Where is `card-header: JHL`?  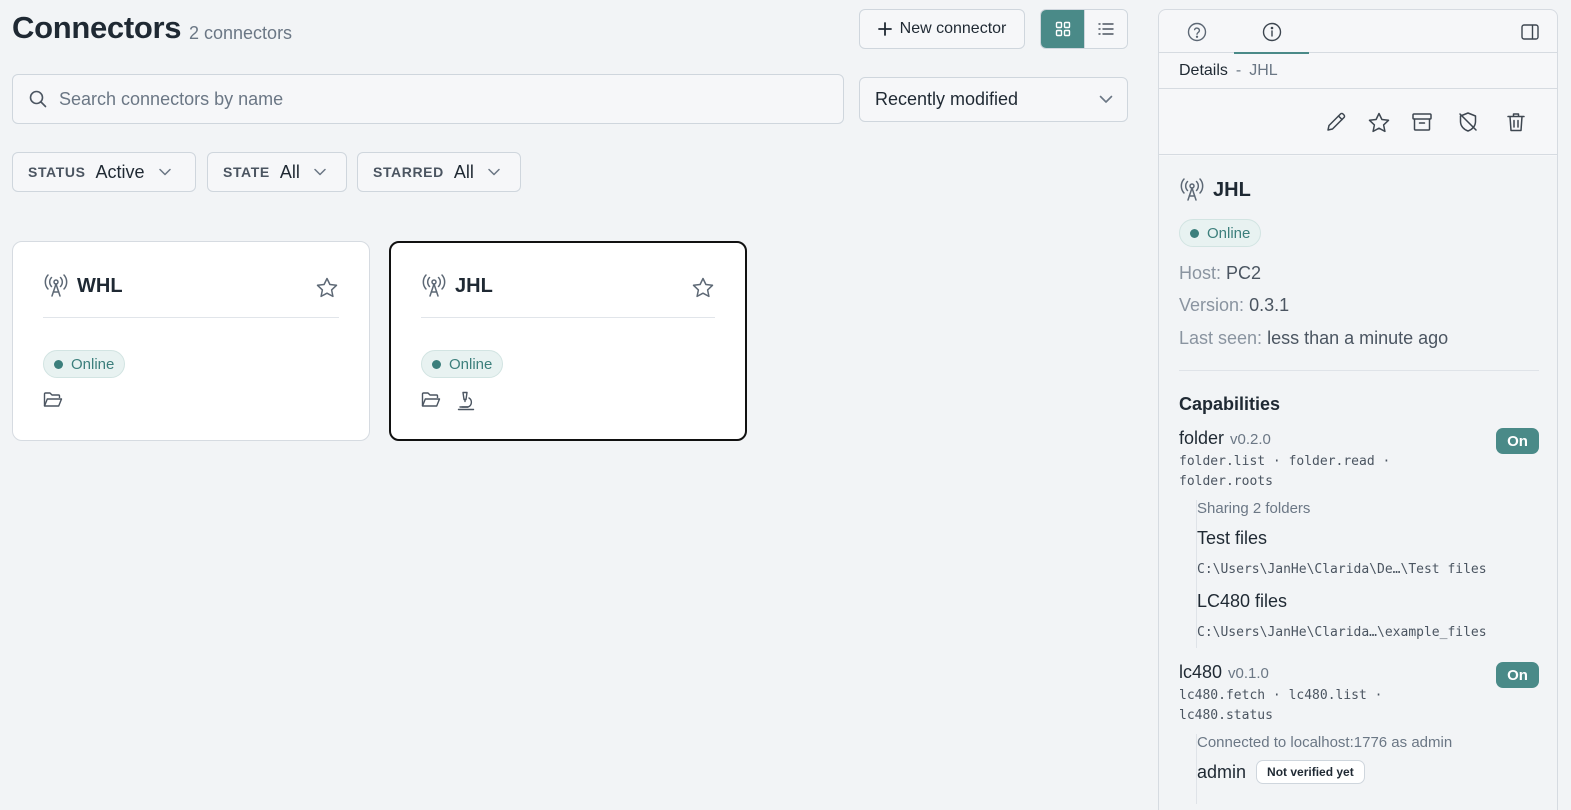
card-header: JHL is located at coordinates (457, 286).